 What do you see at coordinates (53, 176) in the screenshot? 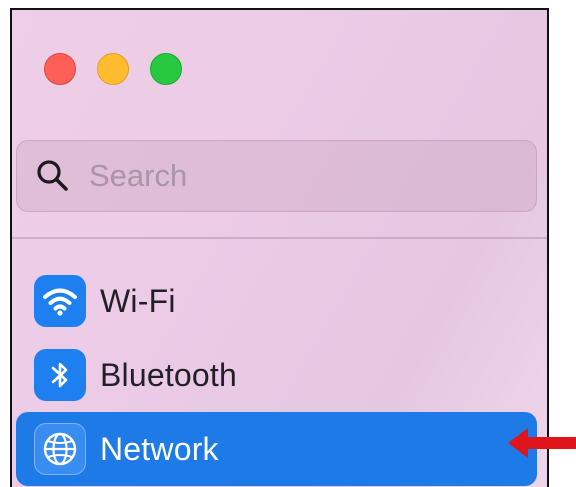
I see `search-icon` at bounding box center [53, 176].